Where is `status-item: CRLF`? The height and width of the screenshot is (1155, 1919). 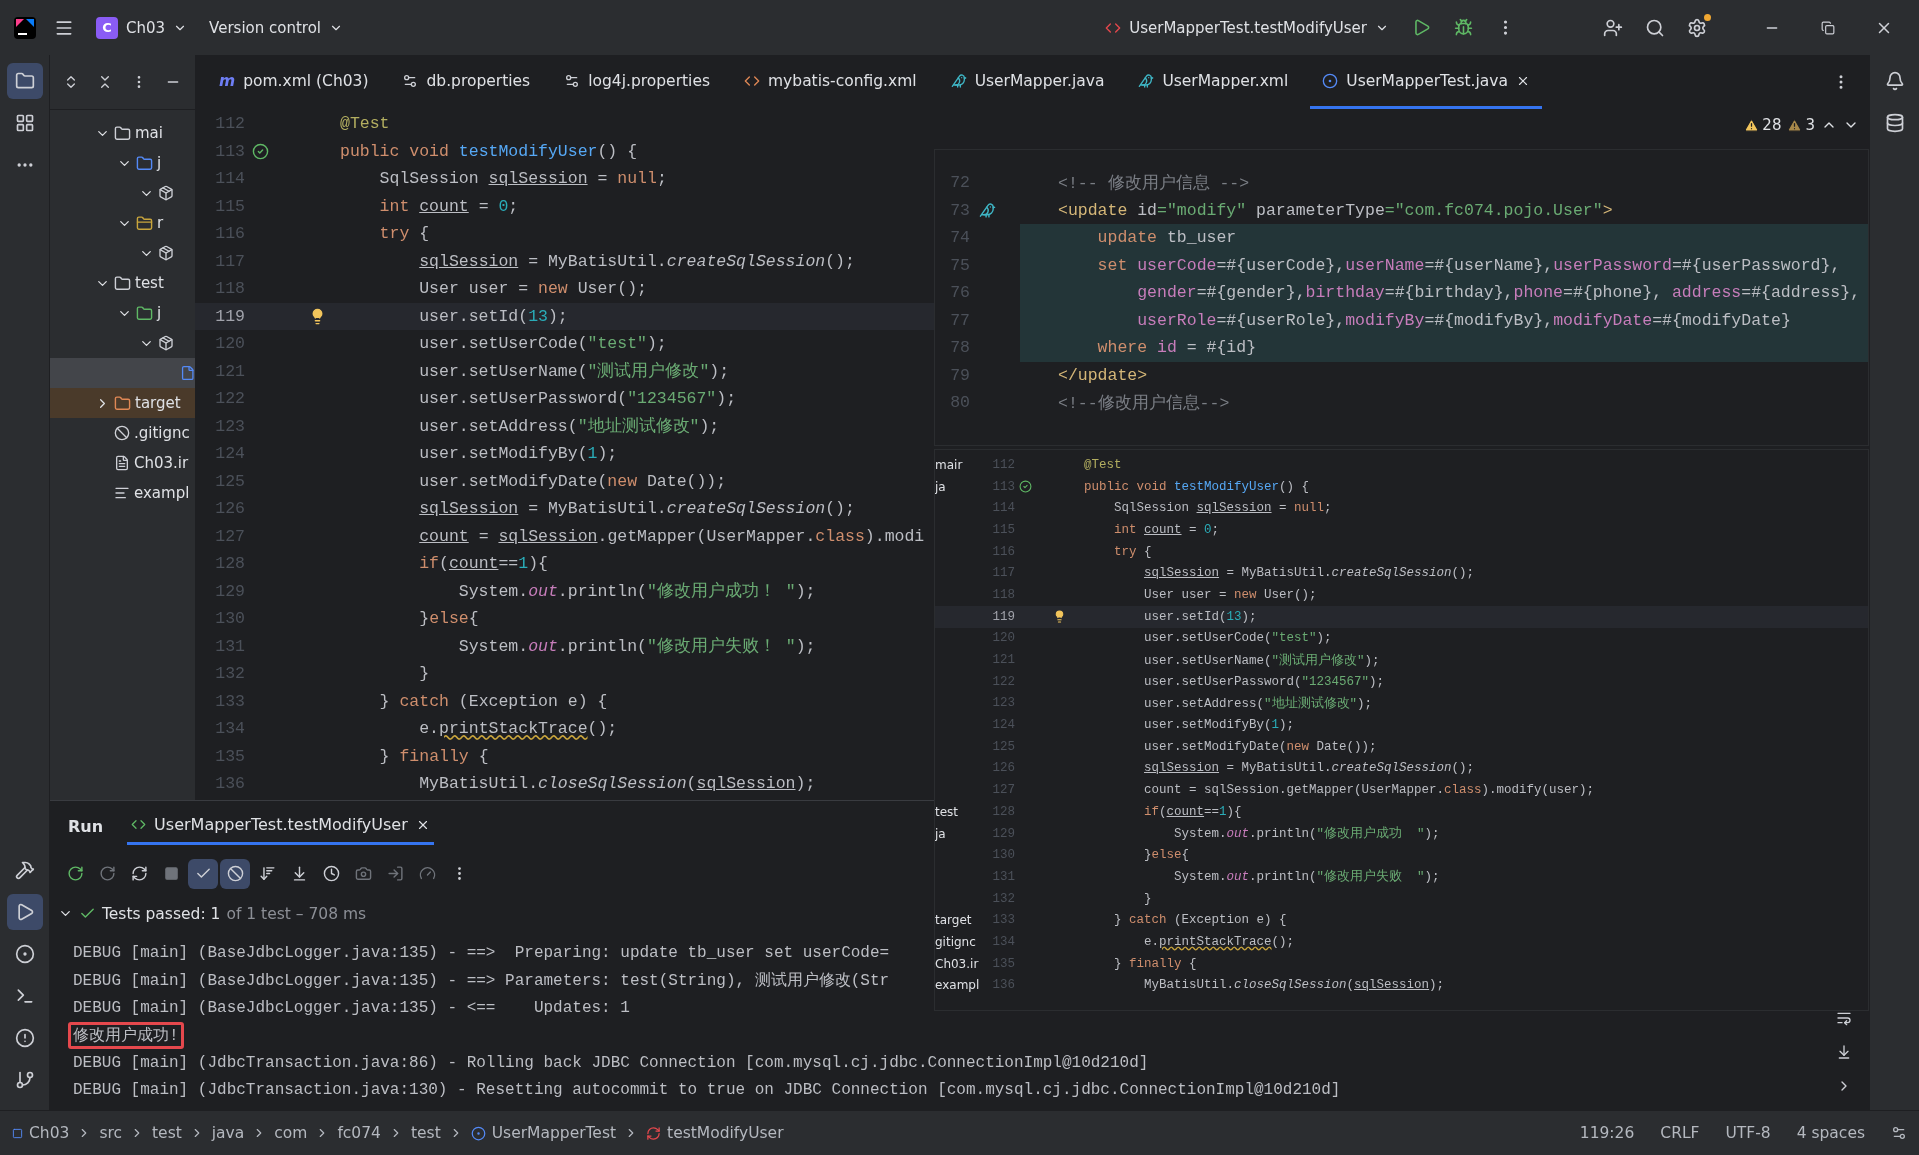
status-item: CRLF is located at coordinates (1680, 1133).